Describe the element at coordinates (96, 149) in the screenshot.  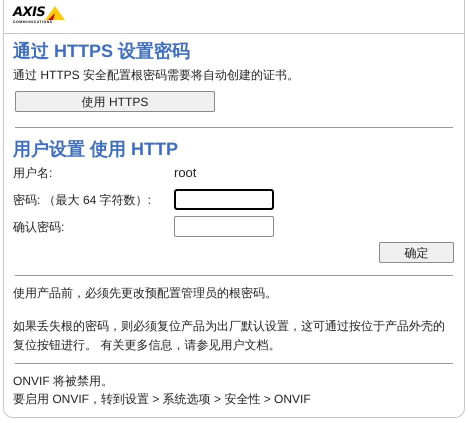
I see `section-heading: 用户设置 使用 HTTP` at that location.